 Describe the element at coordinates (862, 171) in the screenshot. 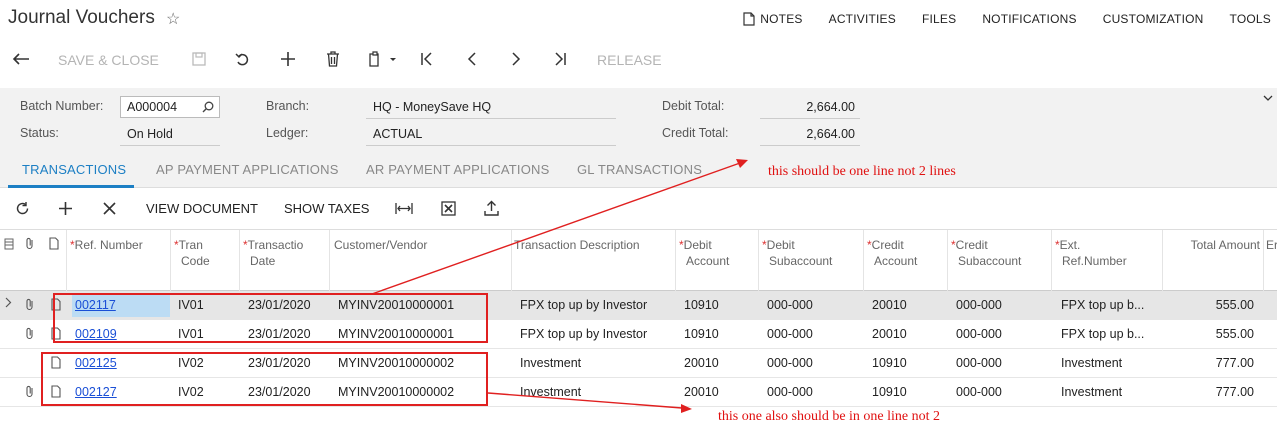

I see `annotation-note-1: this should be one line not 2 lines` at that location.